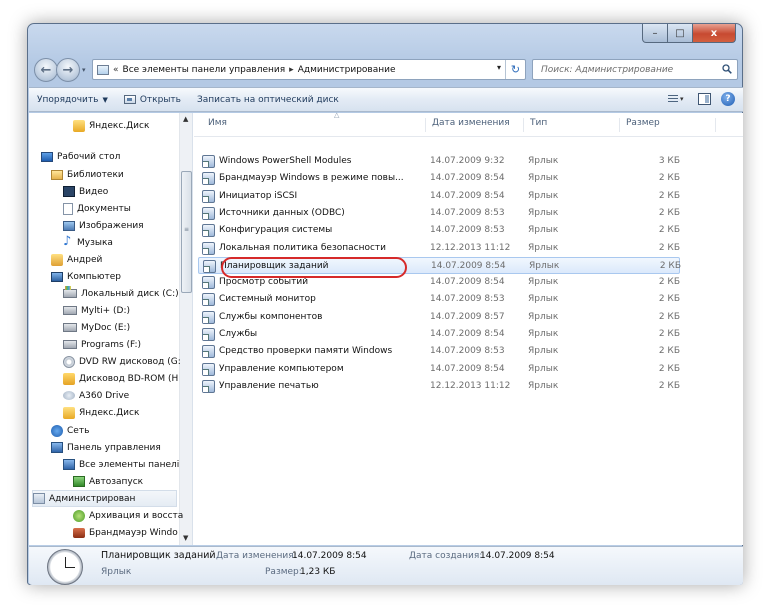  What do you see at coordinates (79, 515) in the screenshot?
I see `backup-icon` at bounding box center [79, 515].